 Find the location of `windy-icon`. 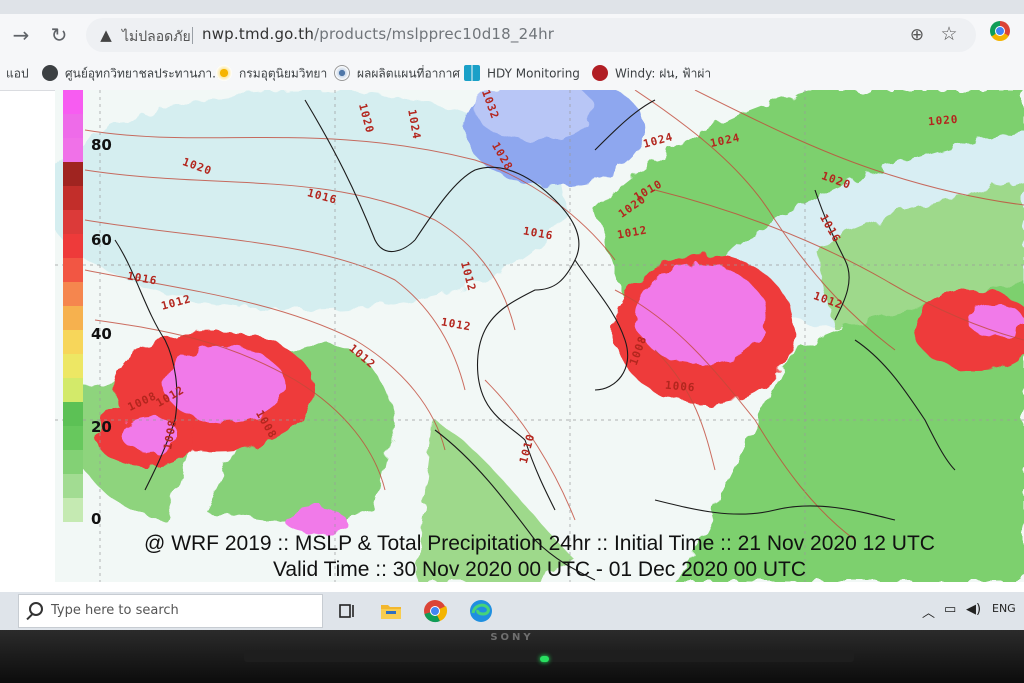

windy-icon is located at coordinates (600, 72).